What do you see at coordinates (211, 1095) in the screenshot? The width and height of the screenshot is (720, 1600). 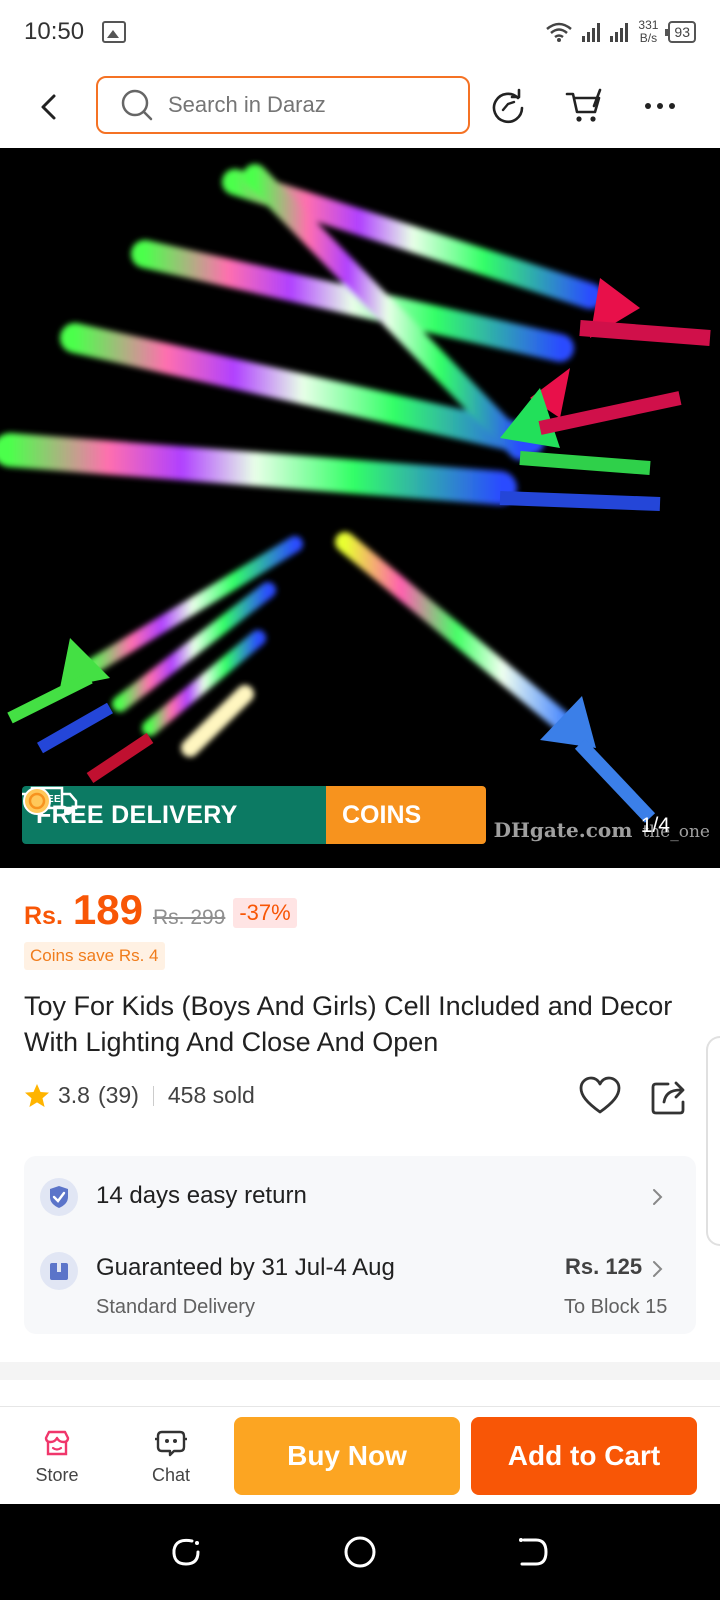 I see `sold-count: 458 sold` at bounding box center [211, 1095].